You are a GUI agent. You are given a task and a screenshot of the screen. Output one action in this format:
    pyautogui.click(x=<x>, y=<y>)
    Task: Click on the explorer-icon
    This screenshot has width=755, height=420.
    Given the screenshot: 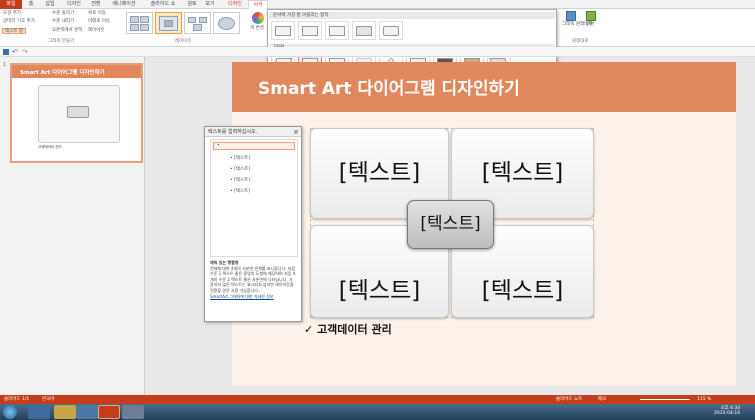 What is the action you would take?
    pyautogui.click(x=65, y=412)
    